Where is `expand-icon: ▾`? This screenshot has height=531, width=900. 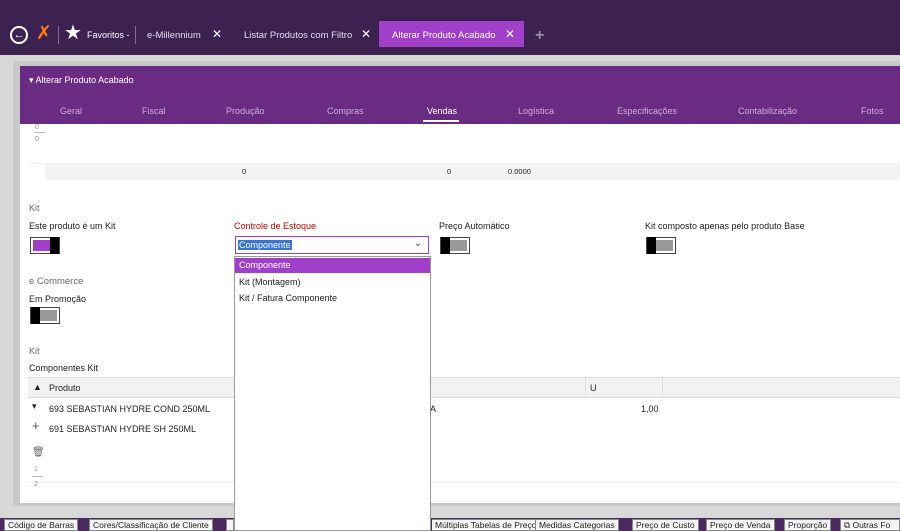
expand-icon: ▾ is located at coordinates (34, 406).